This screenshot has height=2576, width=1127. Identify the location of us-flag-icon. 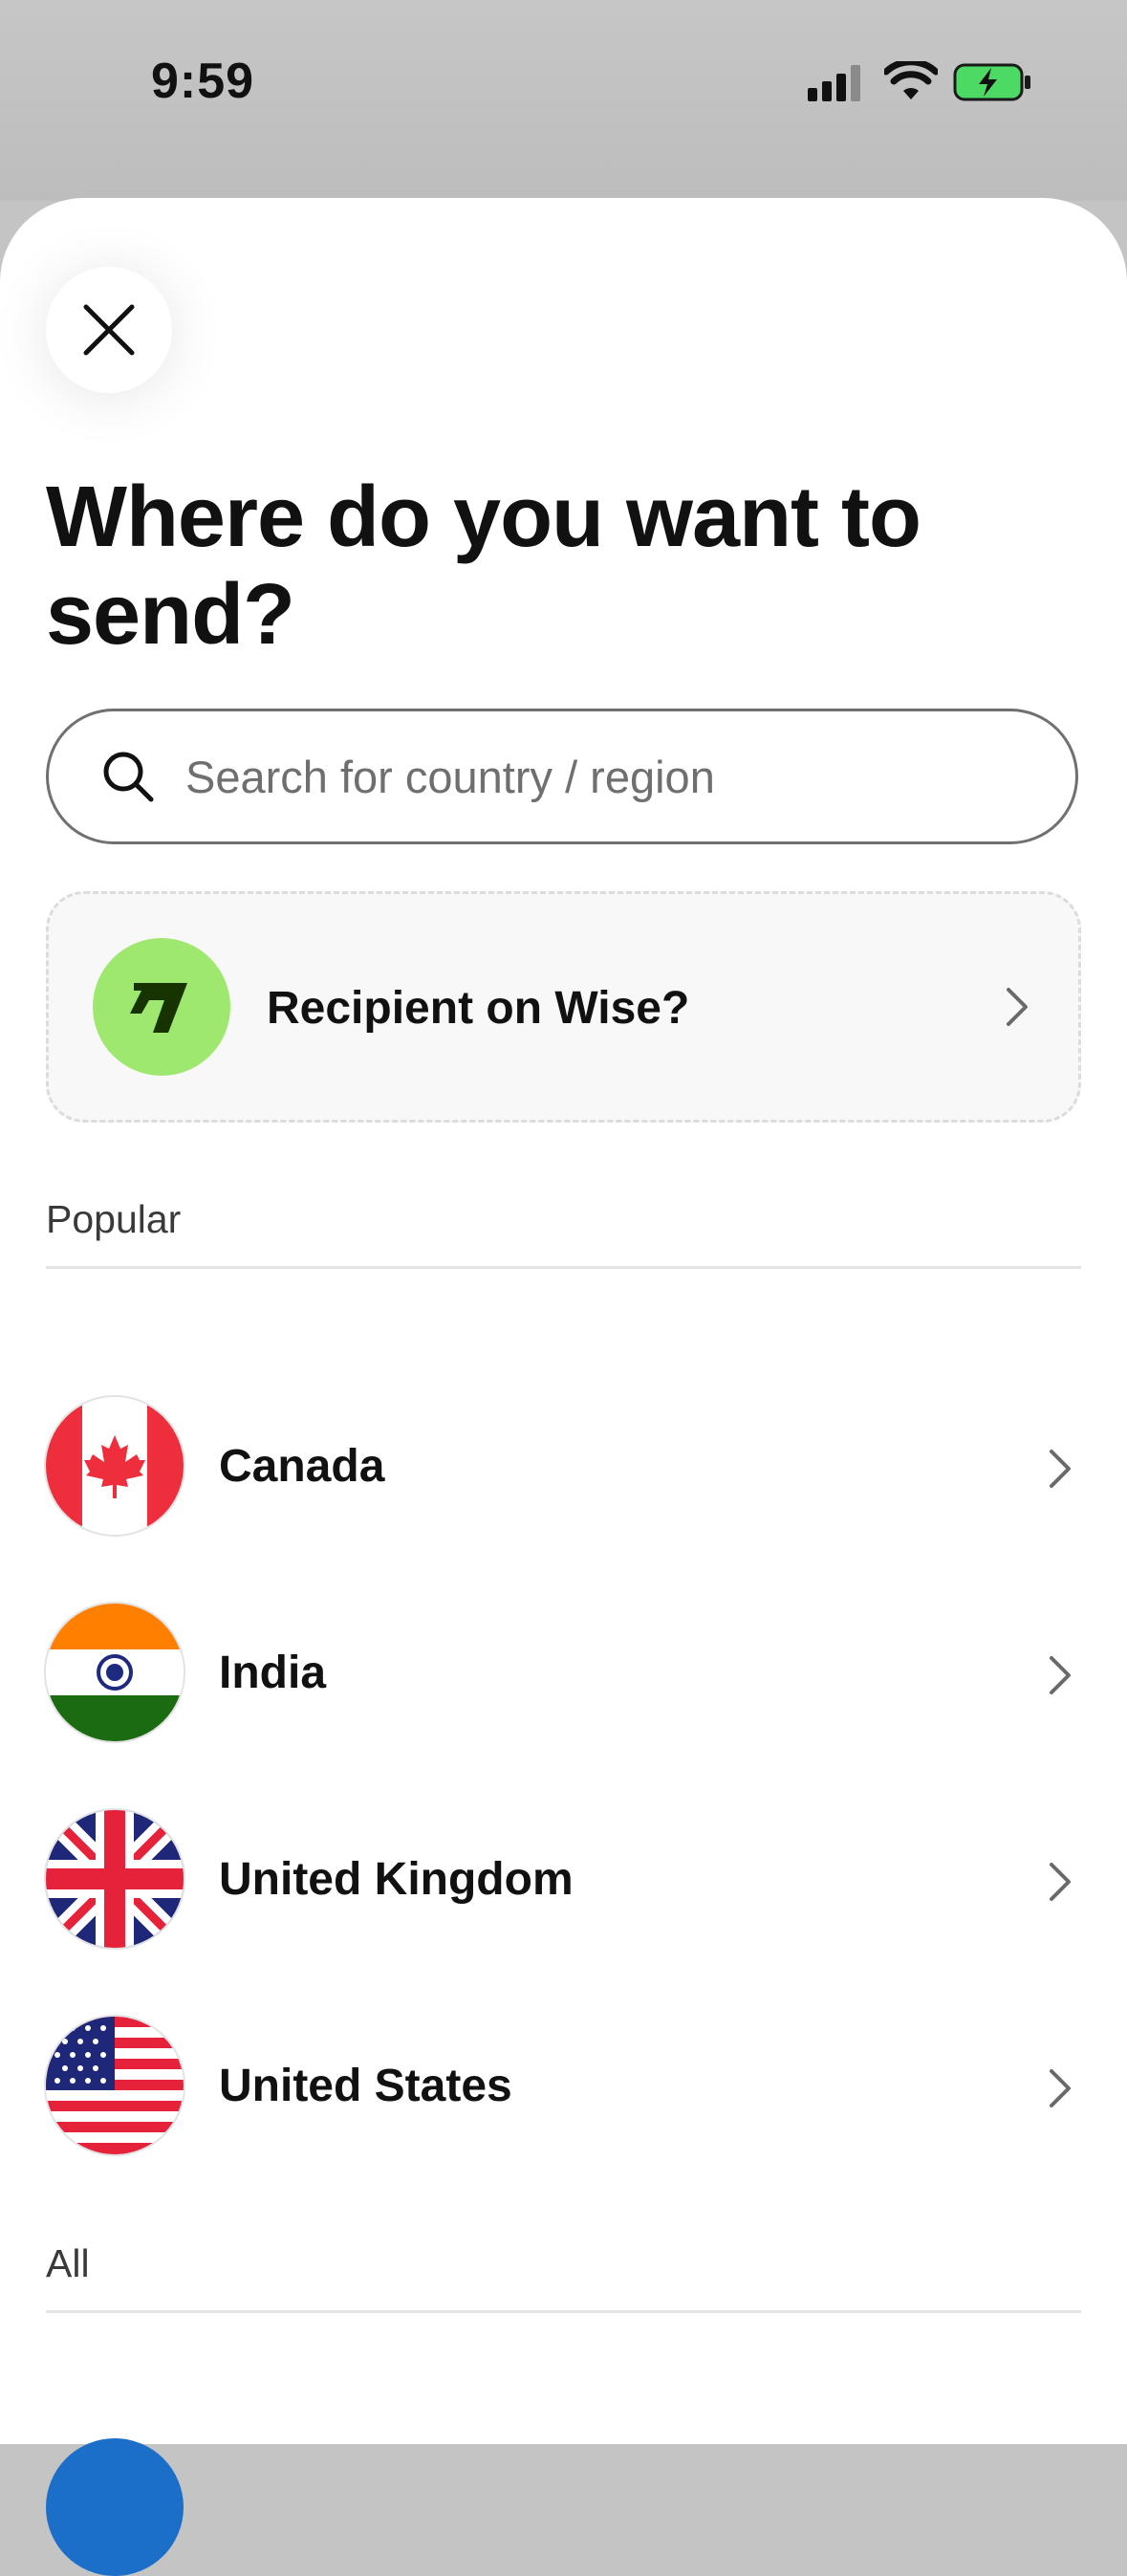
(115, 2085).